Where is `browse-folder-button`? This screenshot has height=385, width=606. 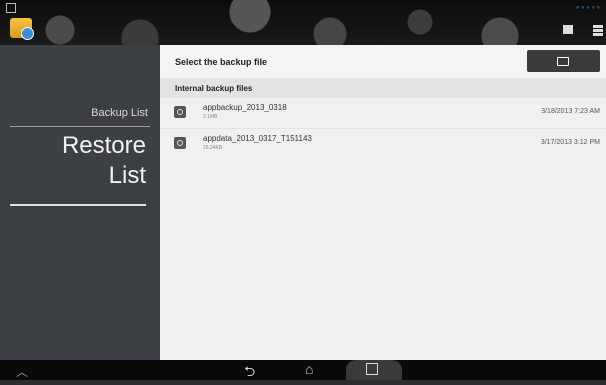 browse-folder-button is located at coordinates (563, 61).